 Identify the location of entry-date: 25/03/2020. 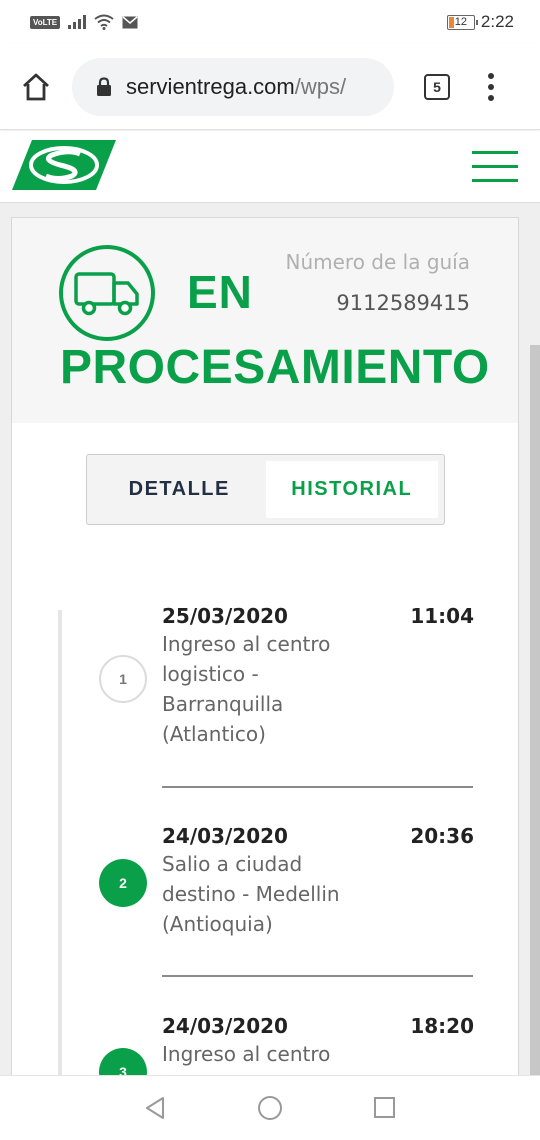
(225, 616).